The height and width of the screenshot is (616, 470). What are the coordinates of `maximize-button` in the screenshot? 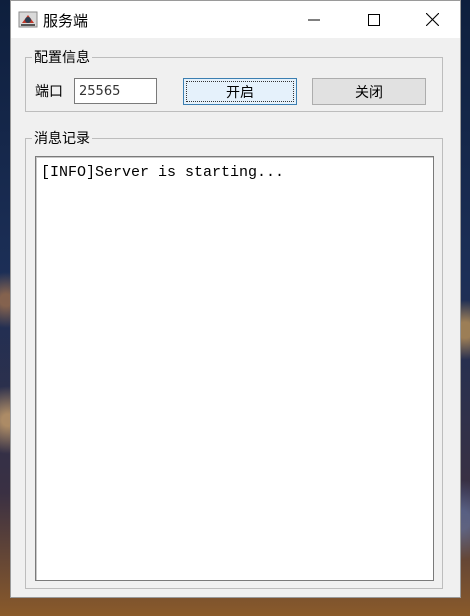 It's located at (374, 19).